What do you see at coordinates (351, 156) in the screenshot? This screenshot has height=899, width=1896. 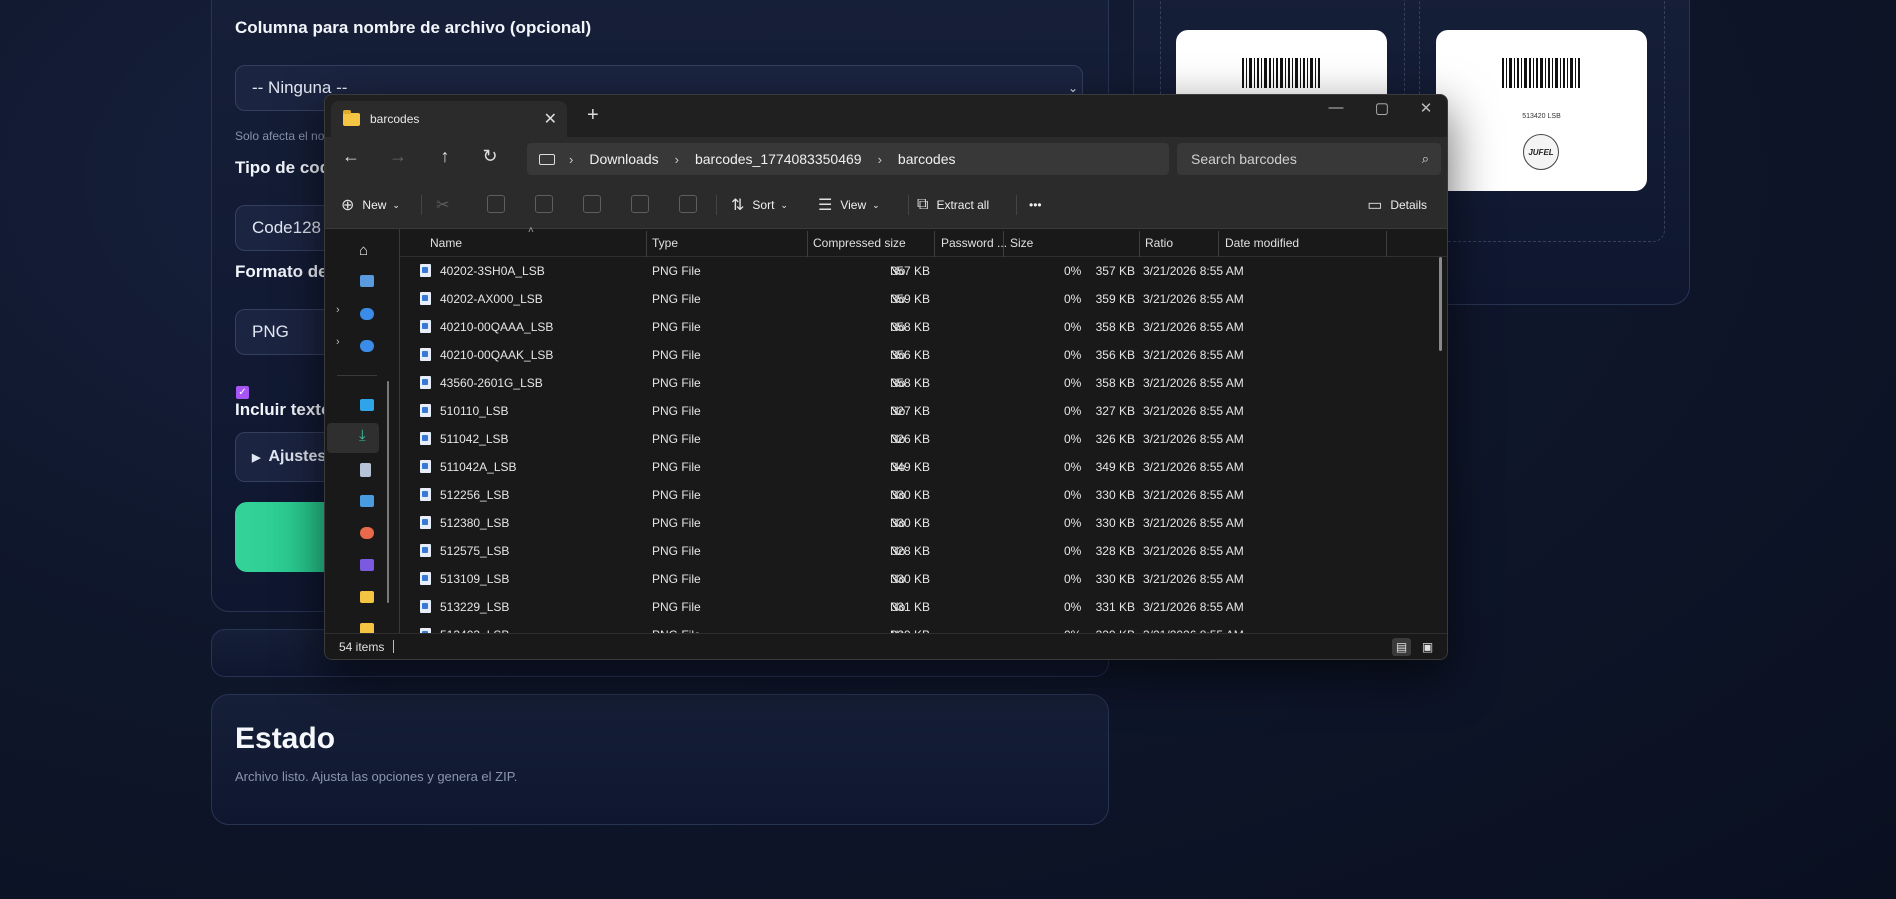 I see `back-icon: ←` at bounding box center [351, 156].